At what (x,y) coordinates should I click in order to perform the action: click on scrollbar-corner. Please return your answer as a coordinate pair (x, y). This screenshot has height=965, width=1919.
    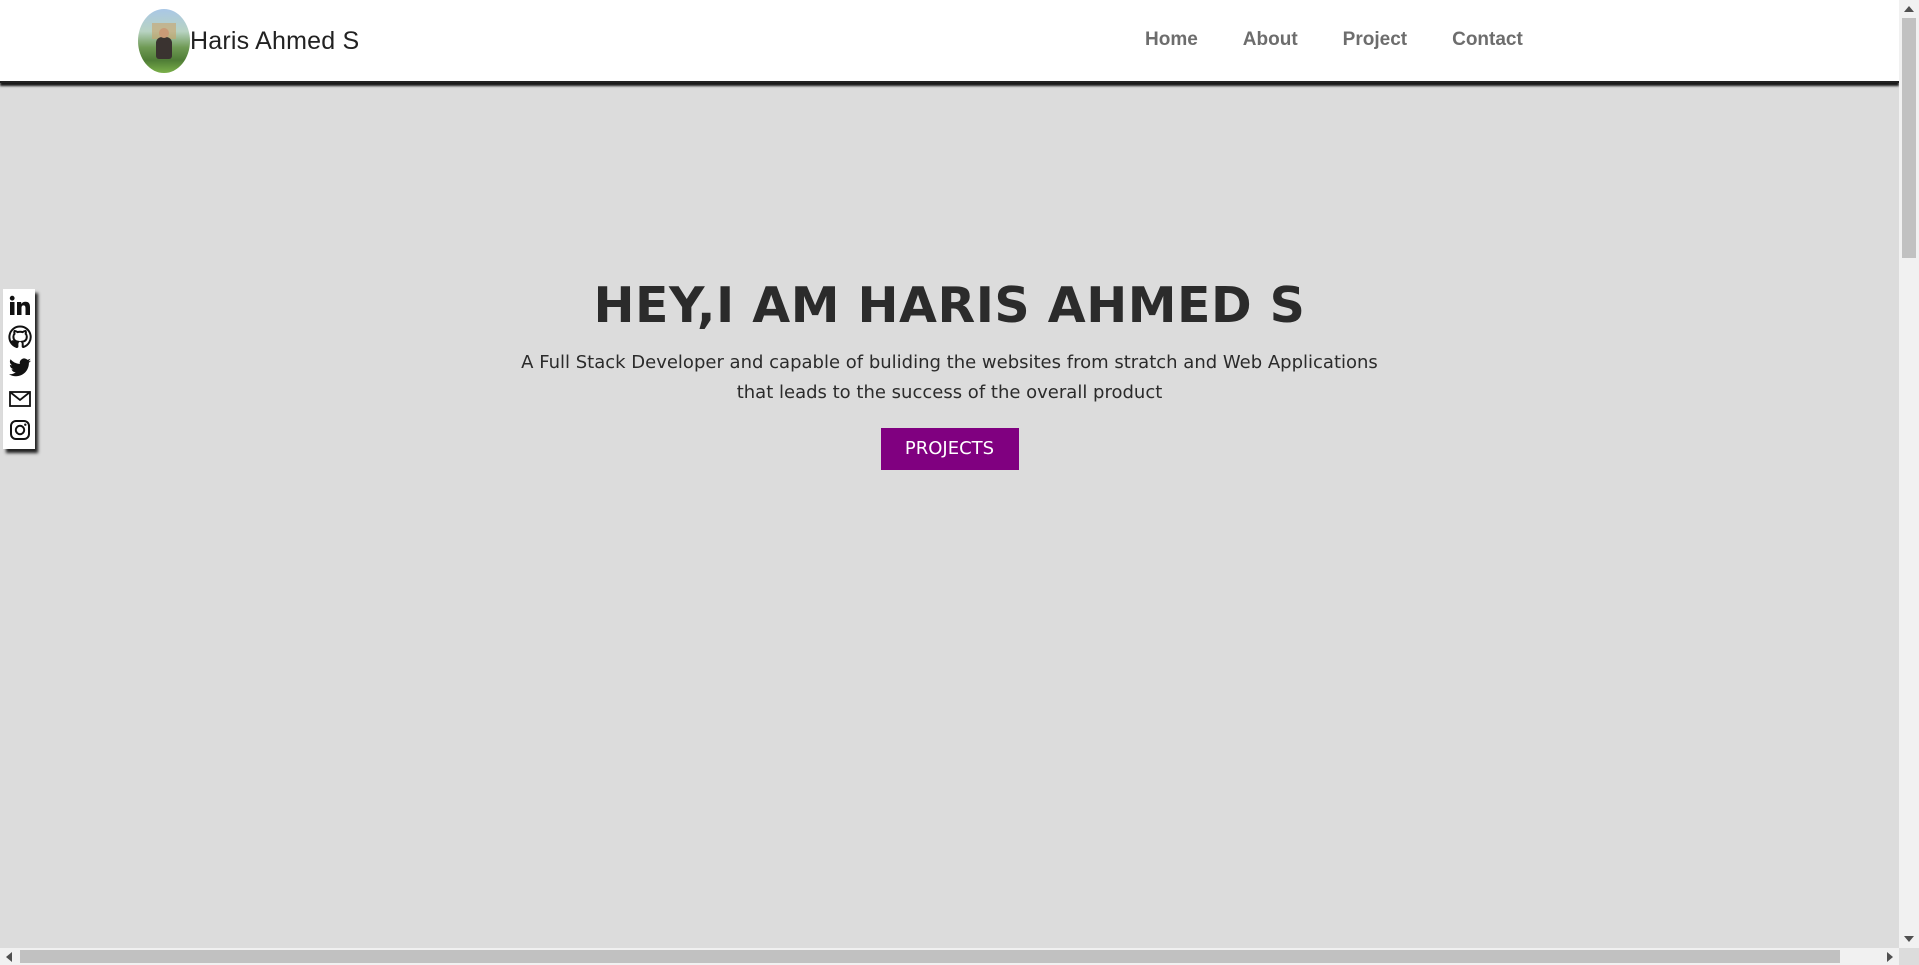
    Looking at the image, I should click on (1909, 956).